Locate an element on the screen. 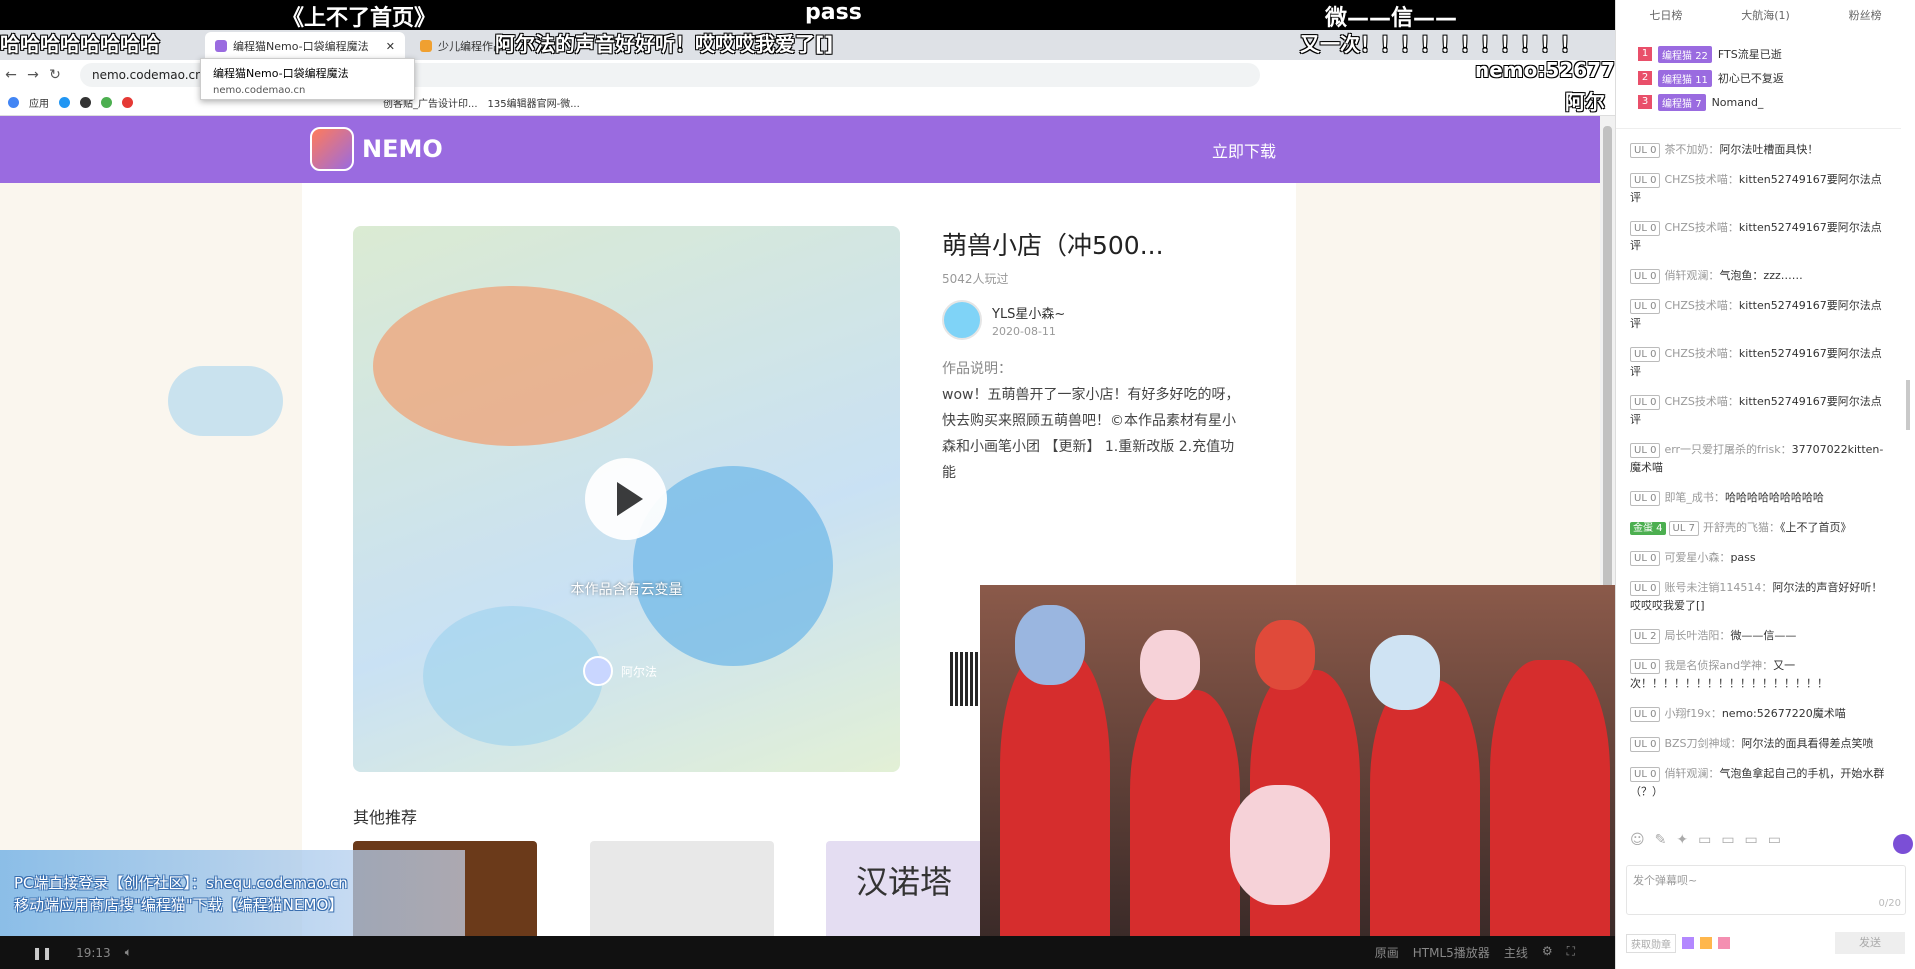 The image size is (1915, 969). rank-item: 2 编程猫 11 初心已不复返 is located at coordinates (1776, 78).